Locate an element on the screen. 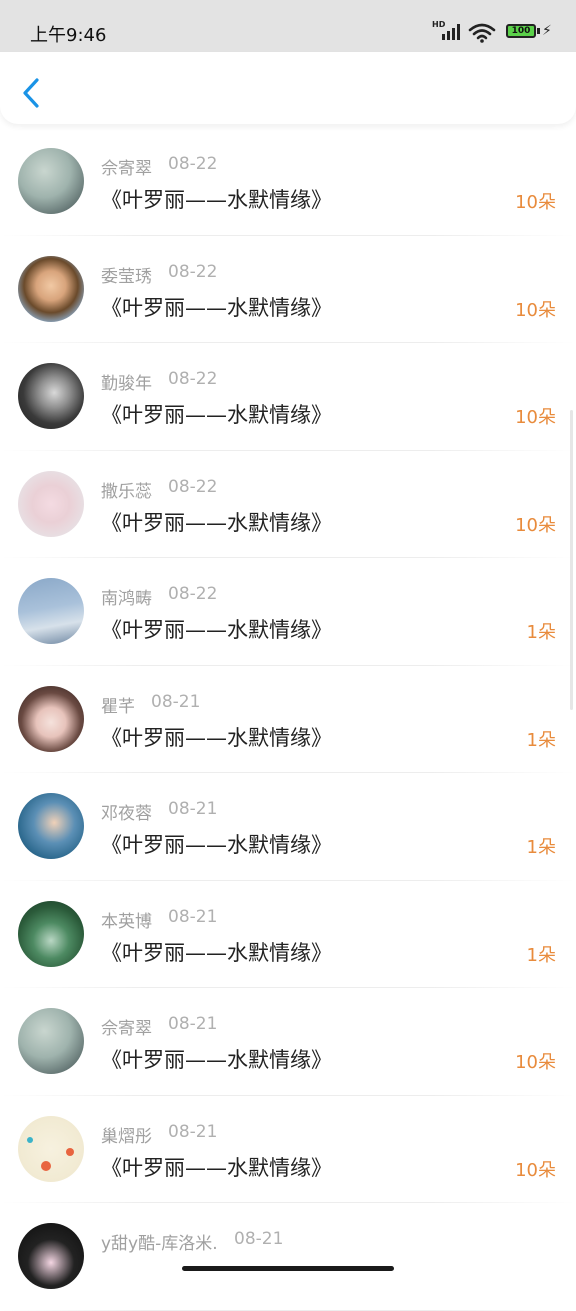 The width and height of the screenshot is (576, 1311). signal-icon is located at coordinates (451, 32).